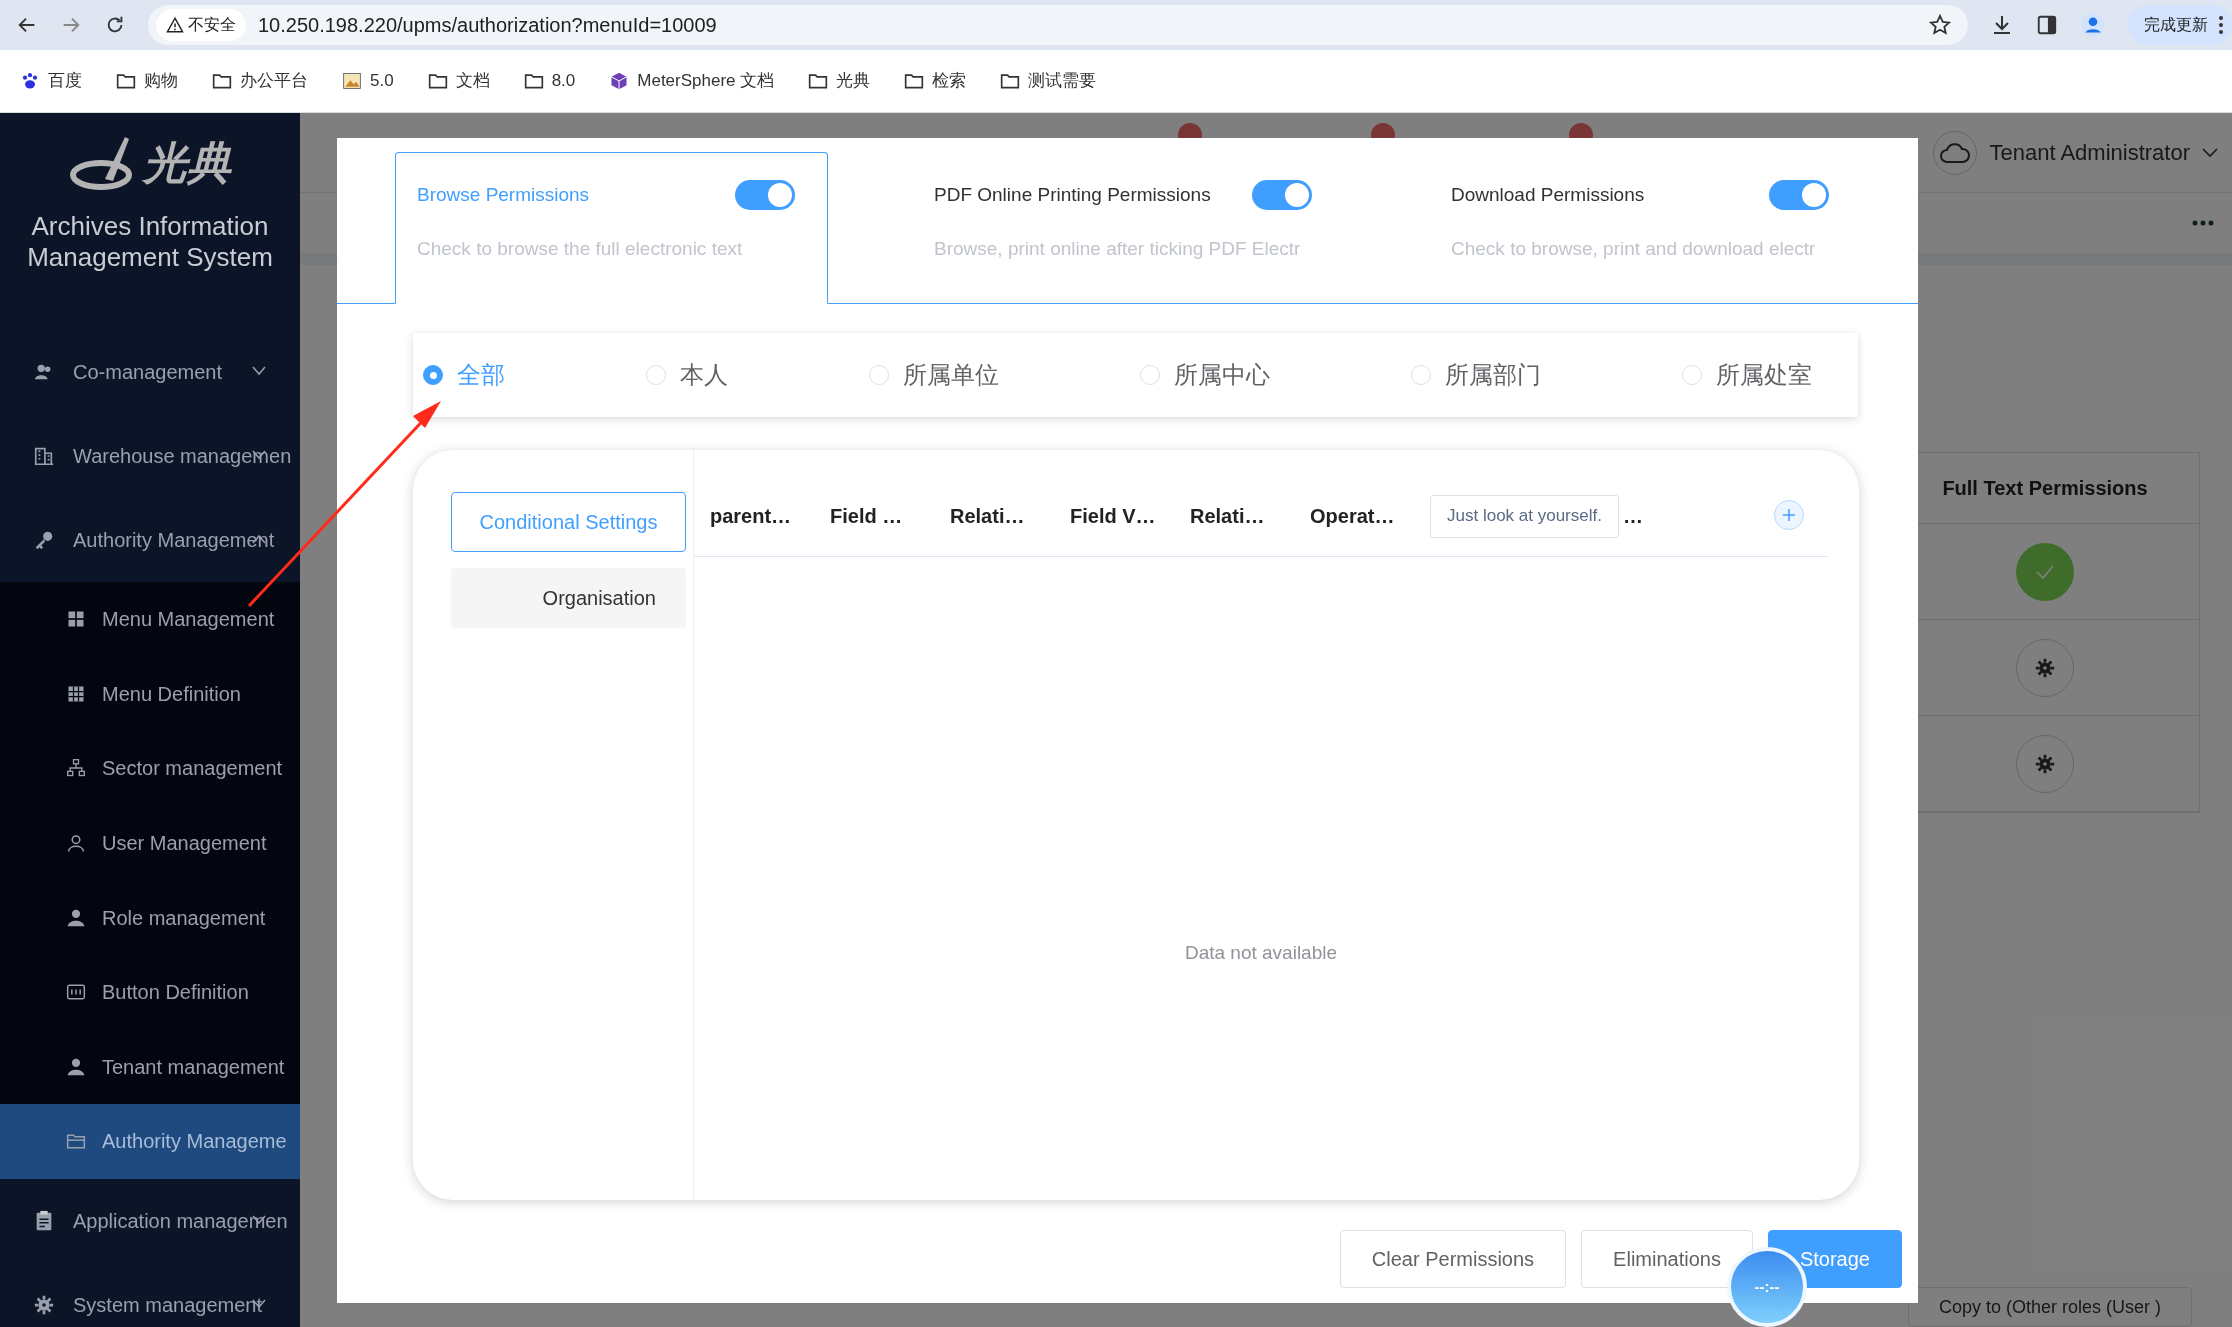 This screenshot has height=1327, width=2232. Describe the element at coordinates (76, 619) in the screenshot. I see `grid-icon` at that location.